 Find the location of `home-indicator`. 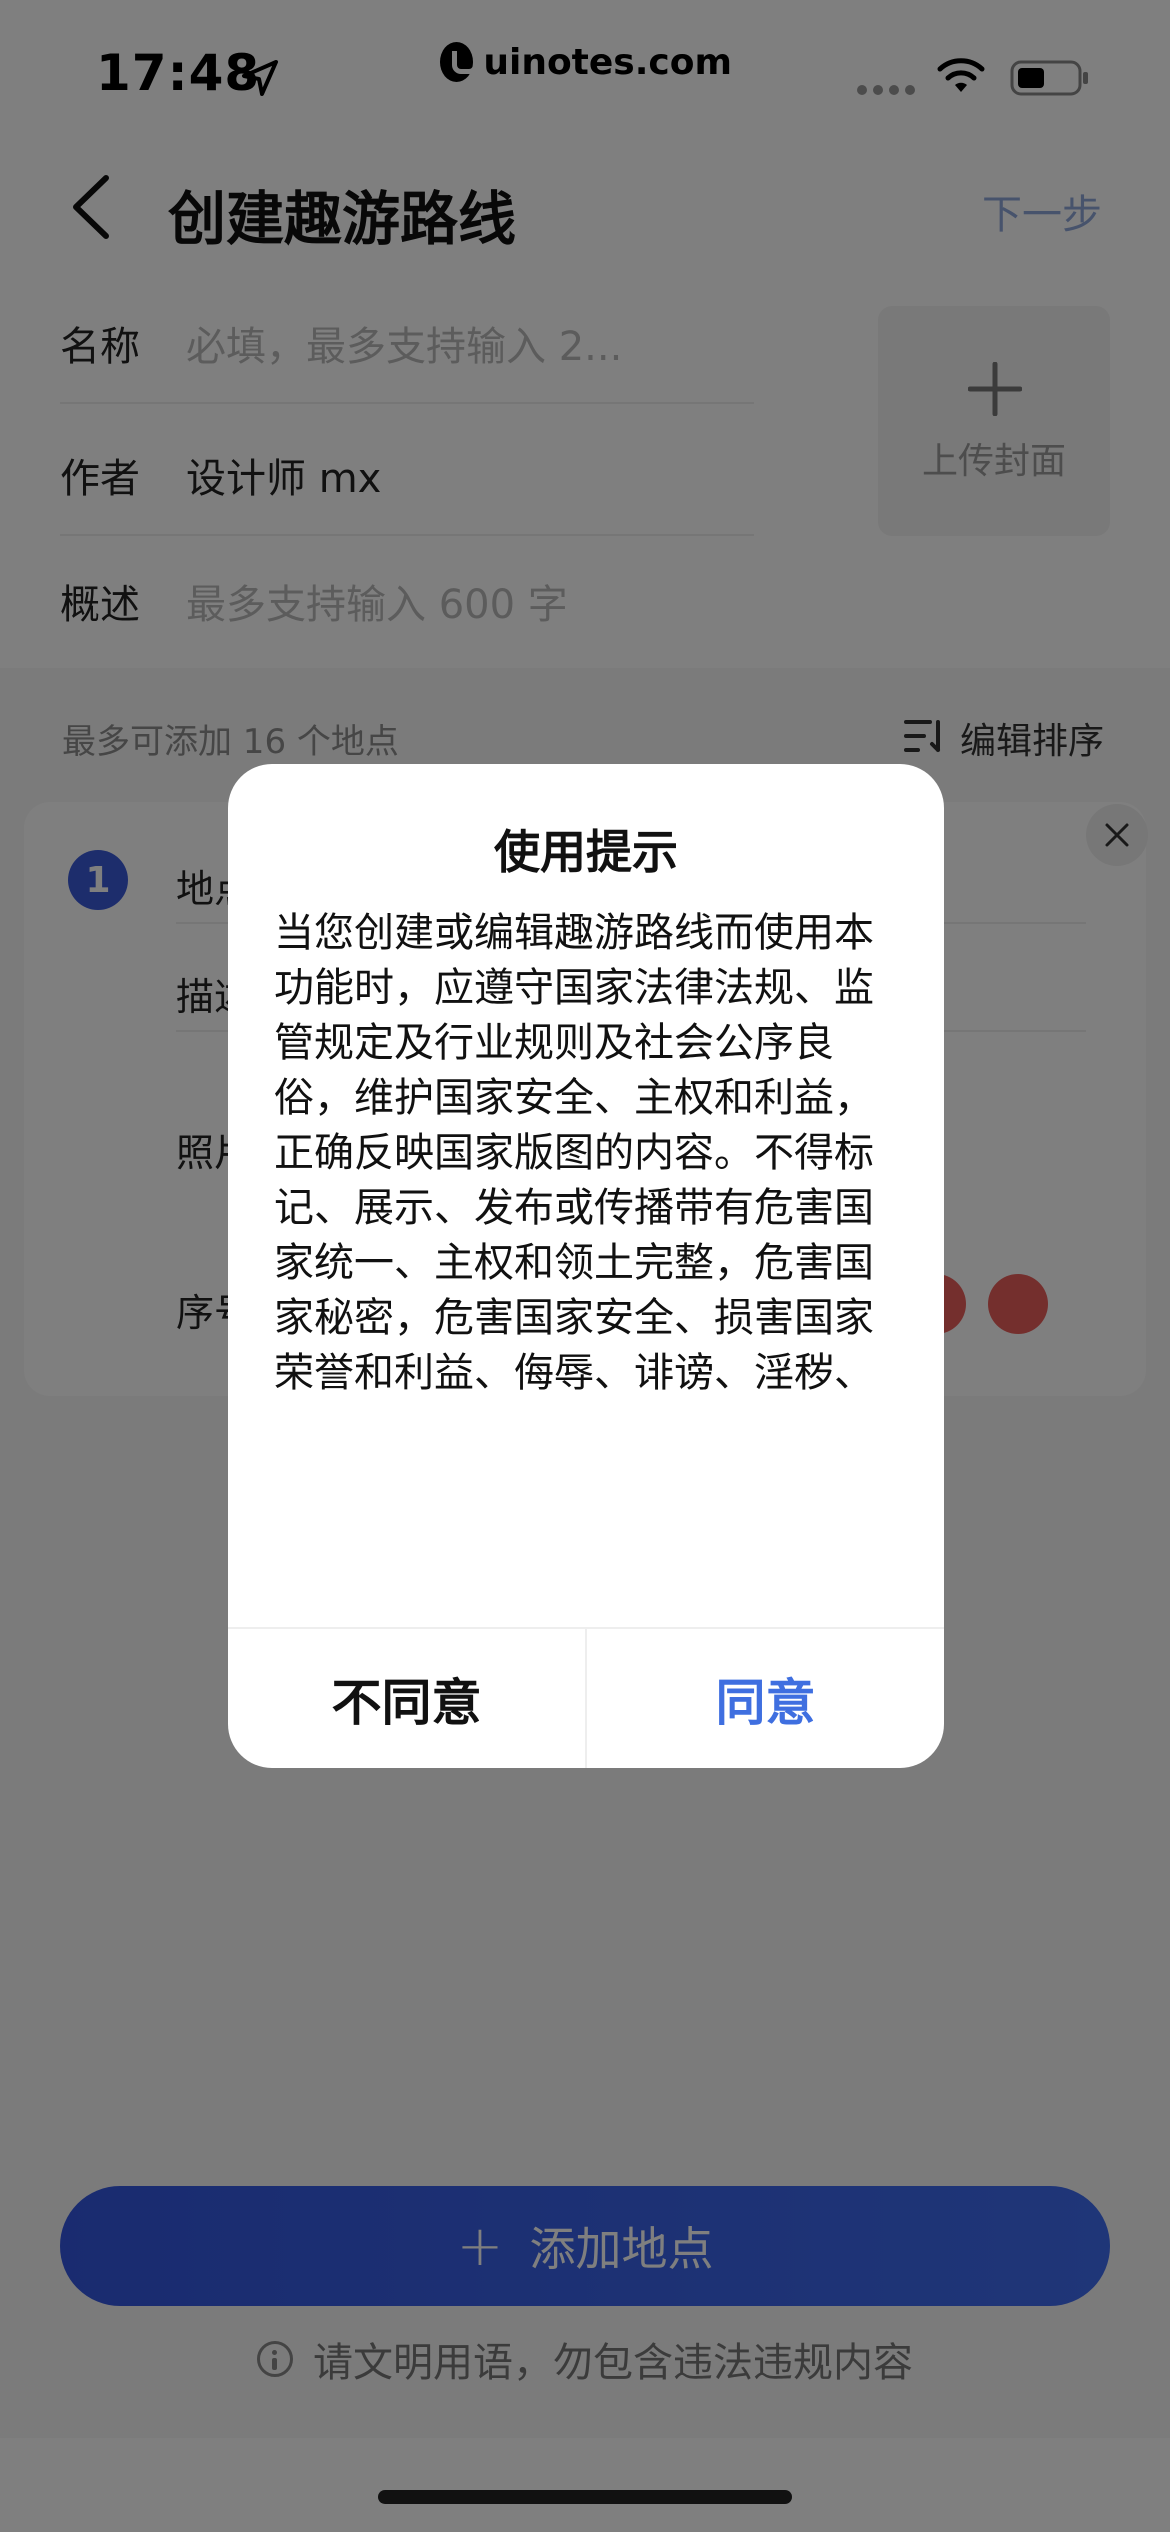

home-indicator is located at coordinates (585, 2497).